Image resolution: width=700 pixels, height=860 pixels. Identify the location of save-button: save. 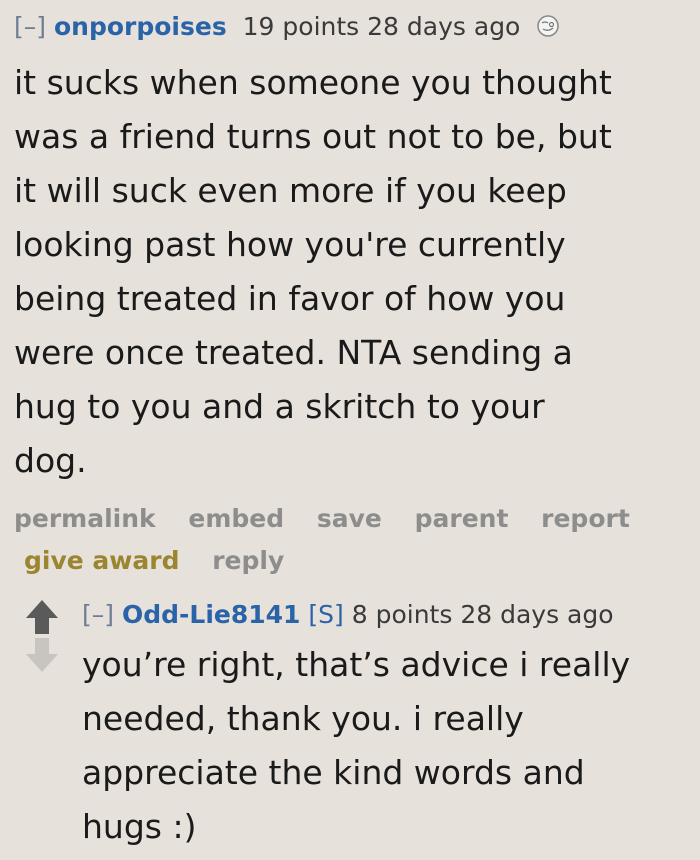
(349, 519).